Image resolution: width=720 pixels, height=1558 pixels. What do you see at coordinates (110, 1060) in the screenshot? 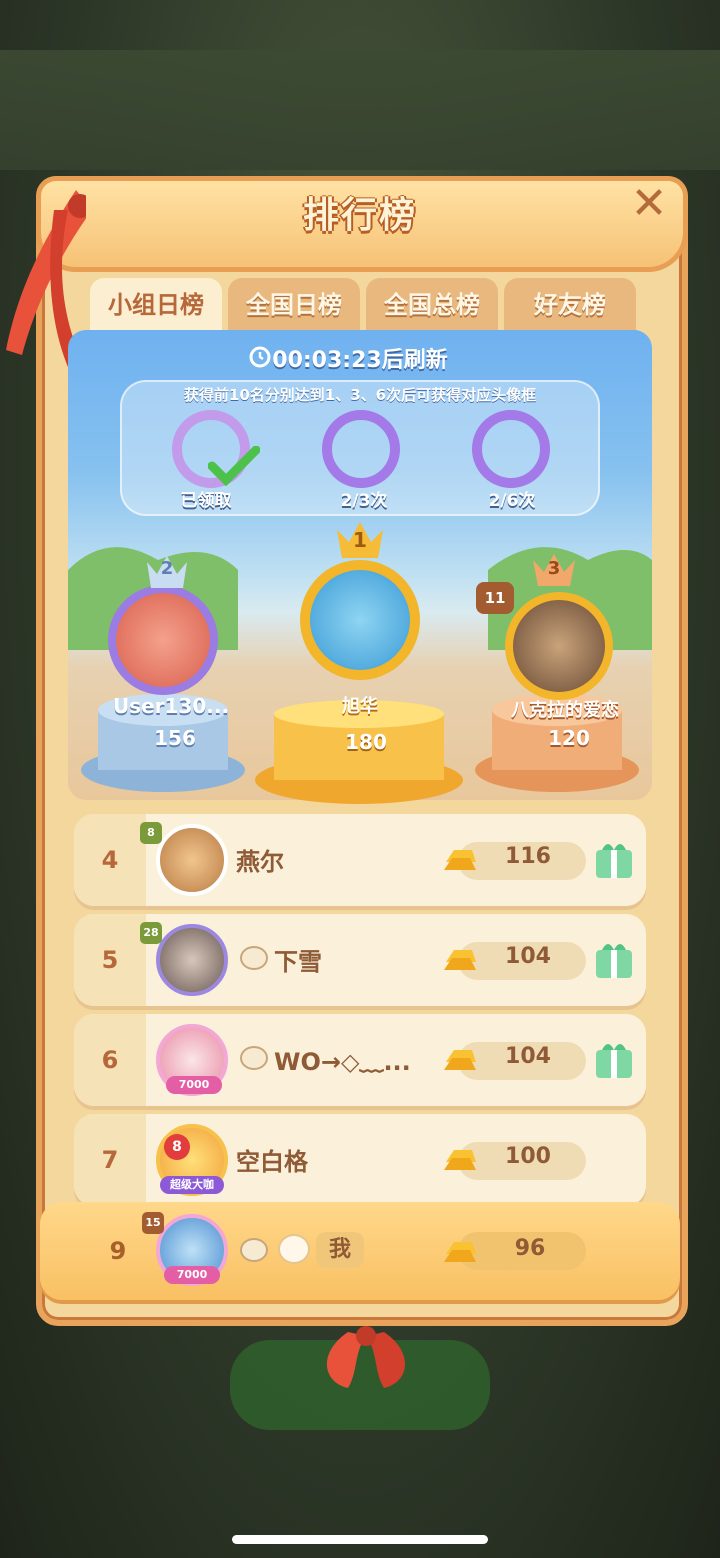
I see `row-rank: 6` at bounding box center [110, 1060].